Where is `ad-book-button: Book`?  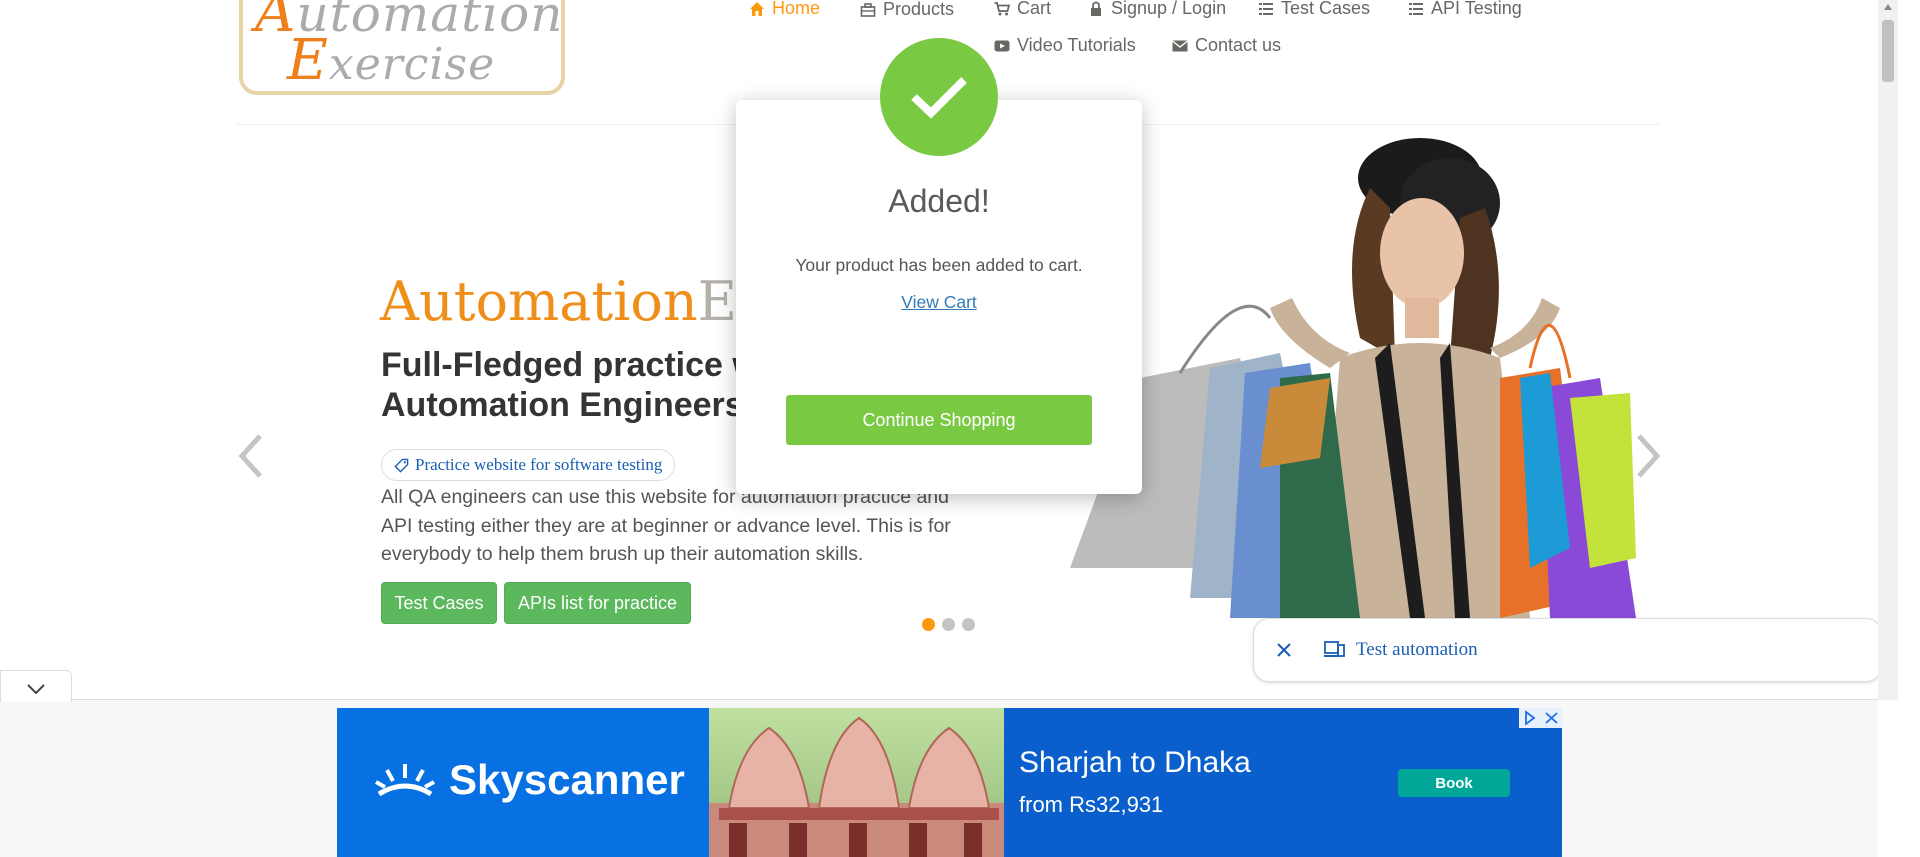 ad-book-button: Book is located at coordinates (1454, 783).